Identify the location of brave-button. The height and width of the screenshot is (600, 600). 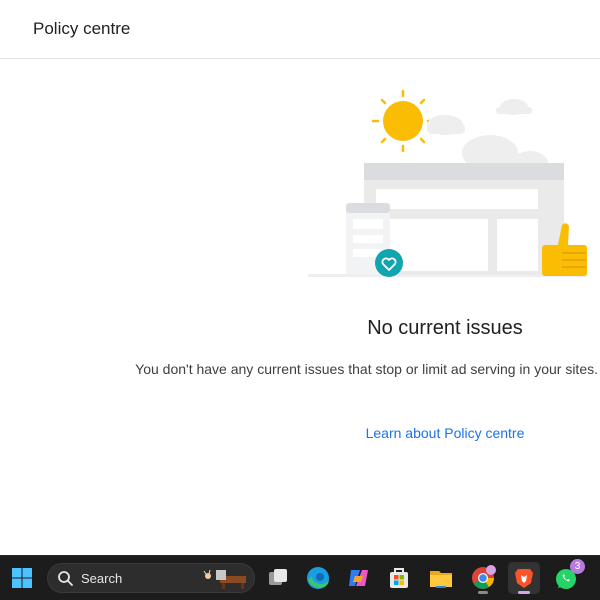
(524, 578).